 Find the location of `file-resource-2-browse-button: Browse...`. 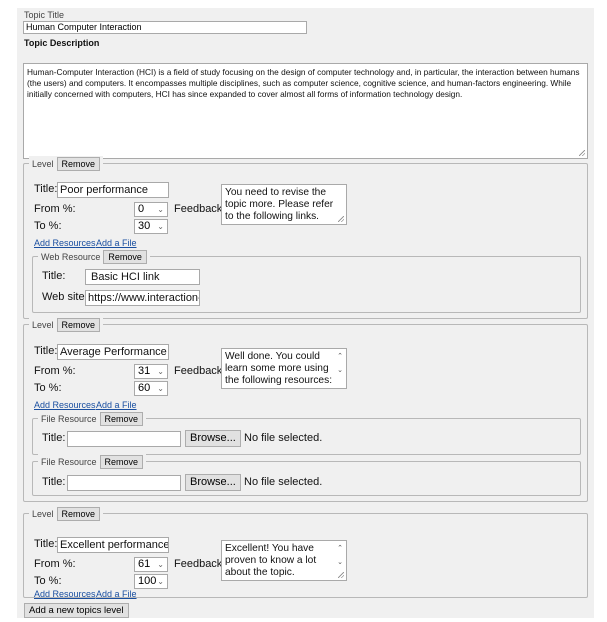

file-resource-2-browse-button: Browse... is located at coordinates (213, 482).